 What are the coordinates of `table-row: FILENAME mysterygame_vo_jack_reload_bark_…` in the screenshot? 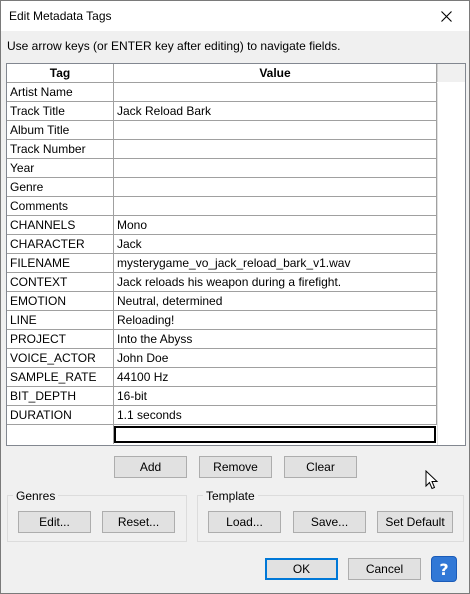 It's located at (222, 263).